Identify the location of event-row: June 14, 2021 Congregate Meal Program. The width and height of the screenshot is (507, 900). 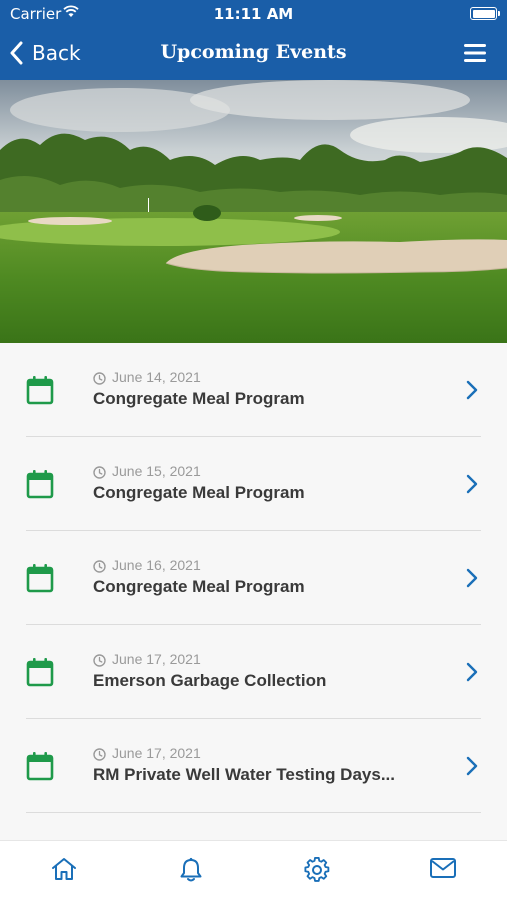
(253, 390).